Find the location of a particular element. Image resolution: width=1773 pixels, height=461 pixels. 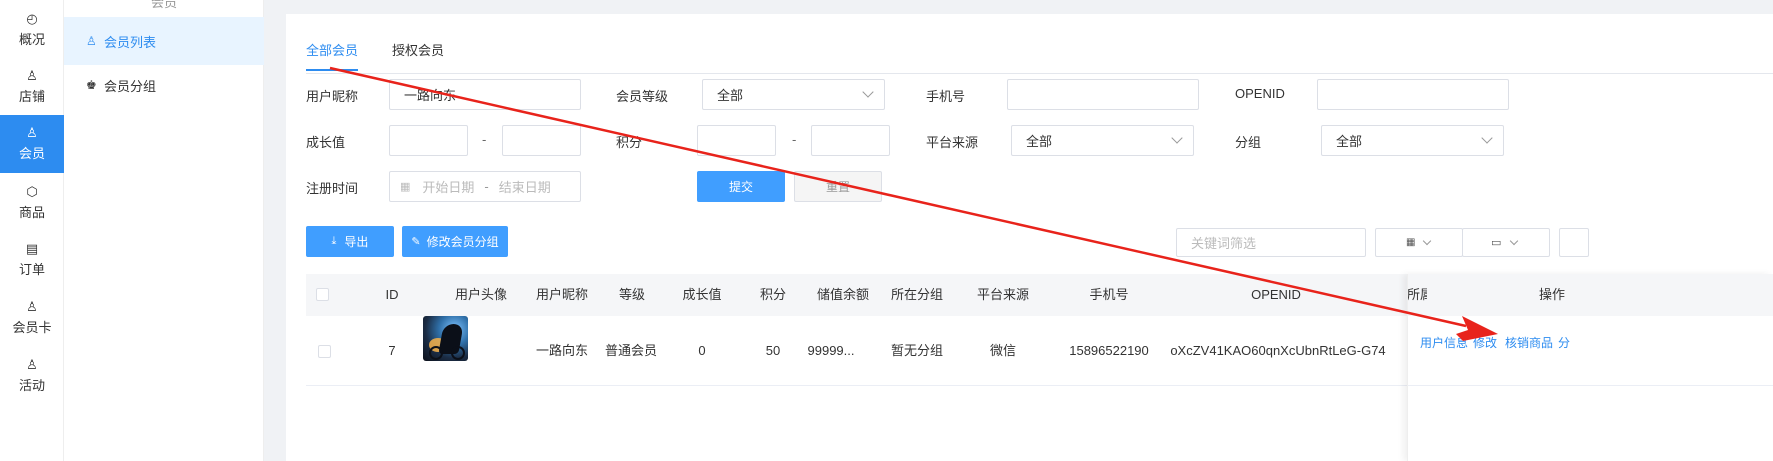

col-openid: OPENID is located at coordinates (1276, 294).